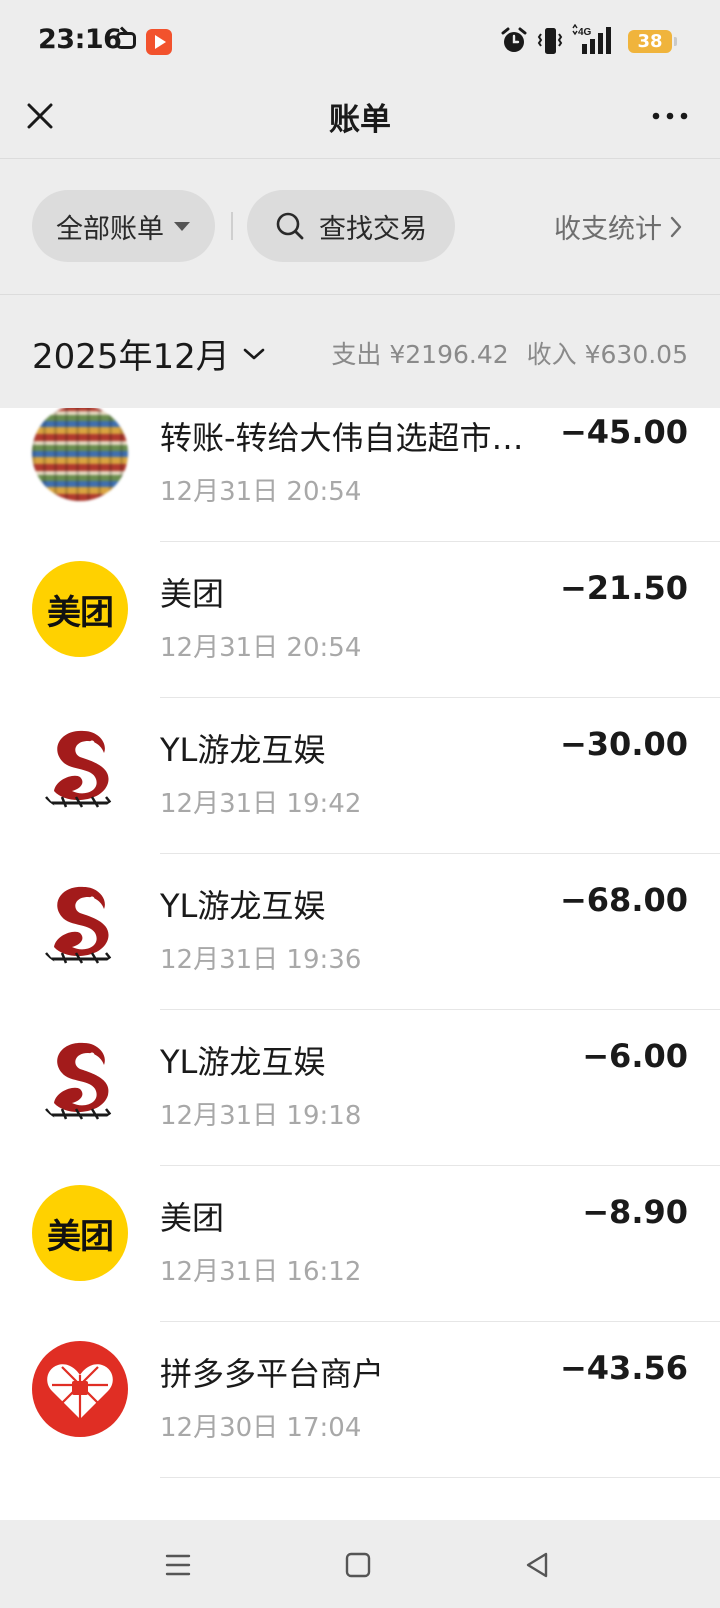  What do you see at coordinates (537, 1565) in the screenshot?
I see `back-icon` at bounding box center [537, 1565].